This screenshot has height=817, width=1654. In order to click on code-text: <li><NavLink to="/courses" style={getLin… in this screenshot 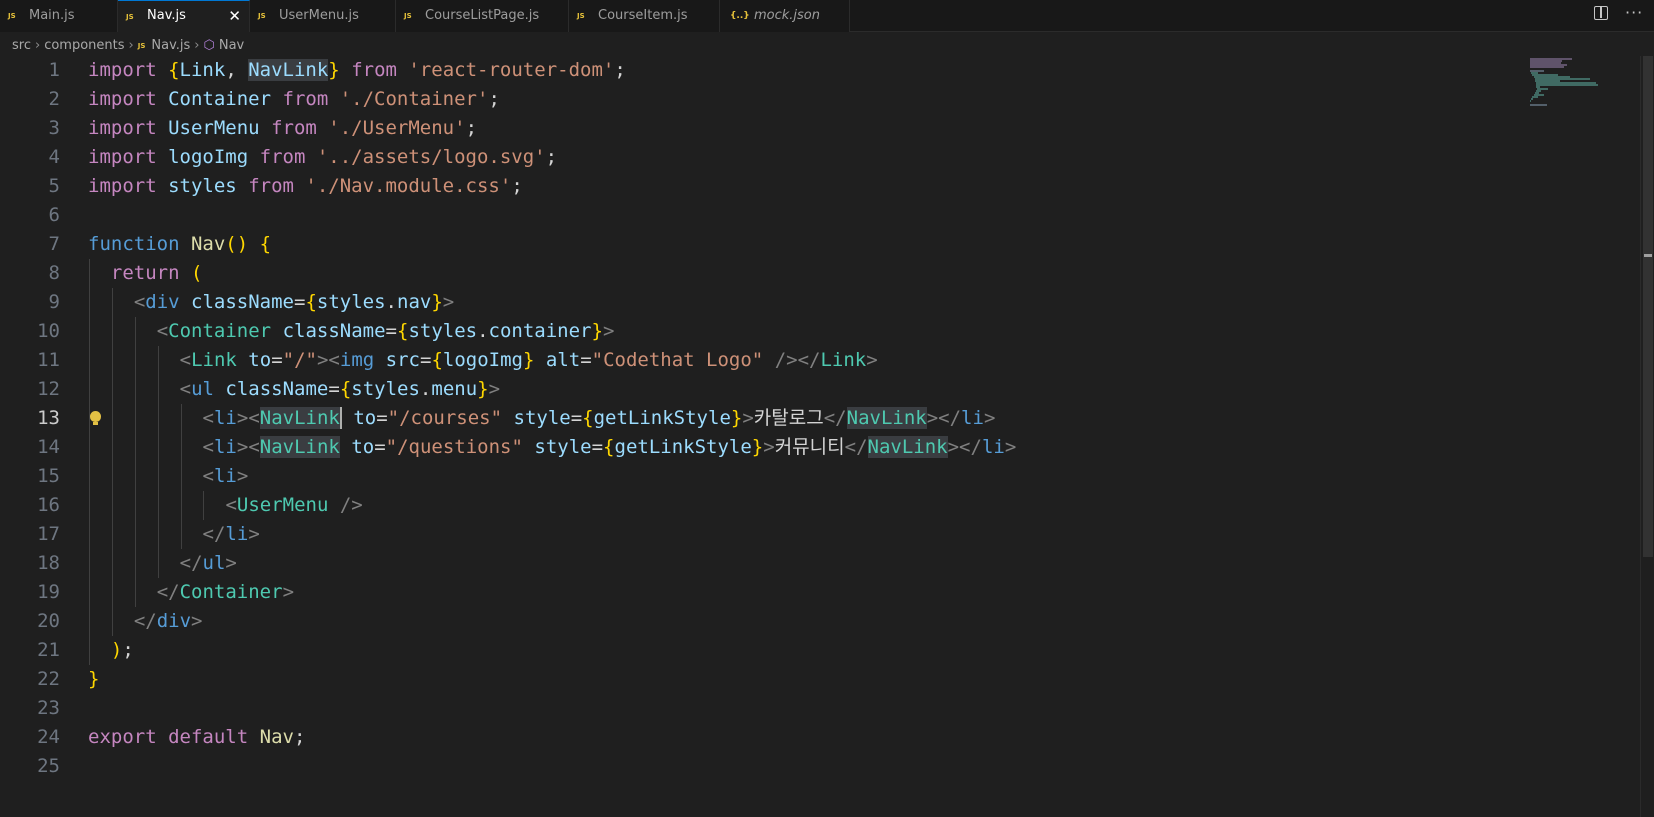, I will do `click(599, 418)`.